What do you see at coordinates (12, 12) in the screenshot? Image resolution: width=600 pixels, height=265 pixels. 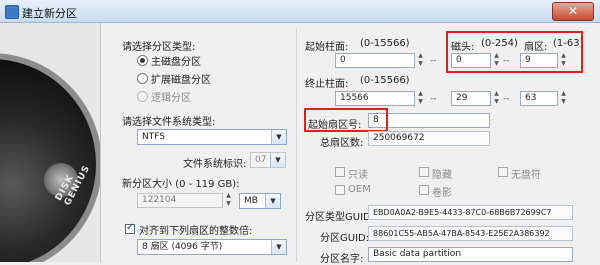 I see `app-icon` at bounding box center [12, 12].